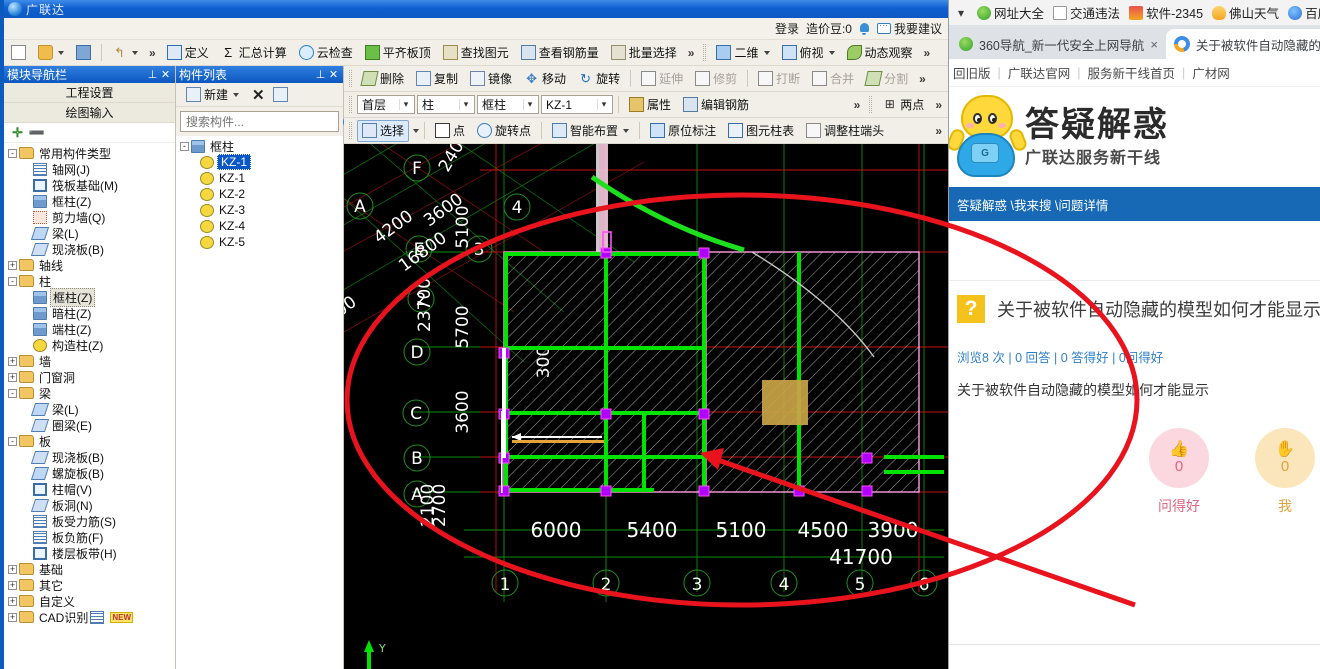 This screenshot has height=669, width=1320. What do you see at coordinates (259, 242) in the screenshot?
I see `component-item: KZ-5` at bounding box center [259, 242].